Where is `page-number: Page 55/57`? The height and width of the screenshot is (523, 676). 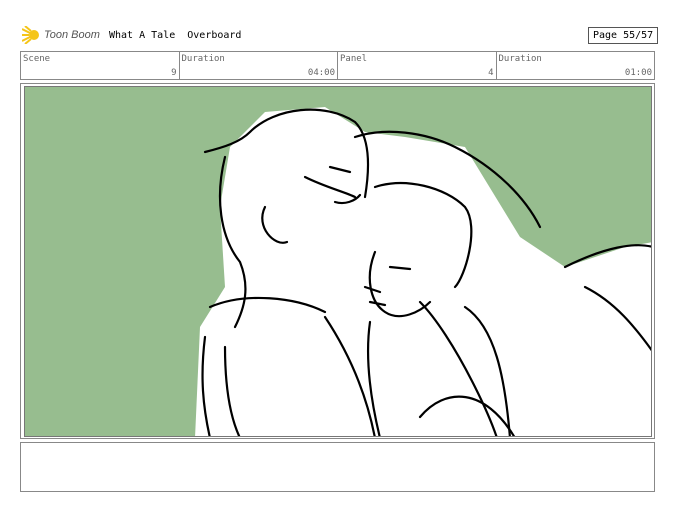 page-number: Page 55/57 is located at coordinates (623, 35).